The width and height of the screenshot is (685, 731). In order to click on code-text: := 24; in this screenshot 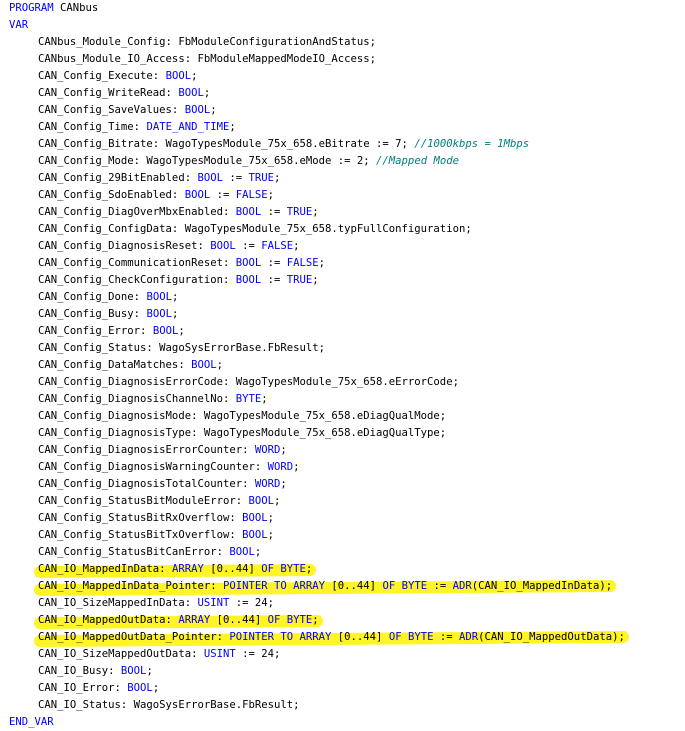, I will do `click(258, 654)`.